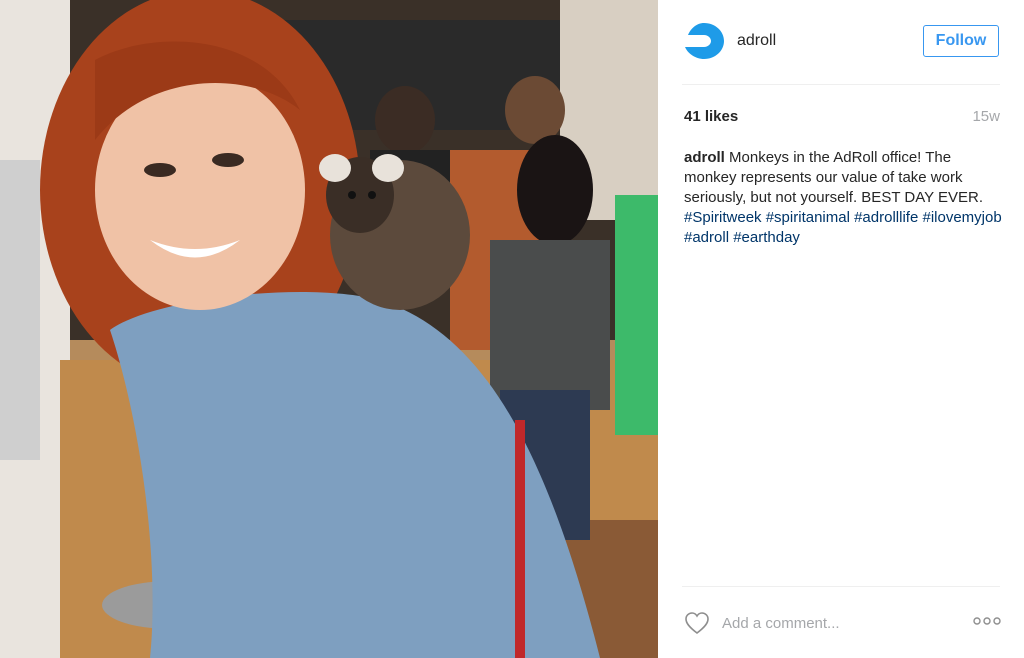 The image size is (1024, 658). What do you see at coordinates (986, 116) in the screenshot?
I see `post-time: 15w` at bounding box center [986, 116].